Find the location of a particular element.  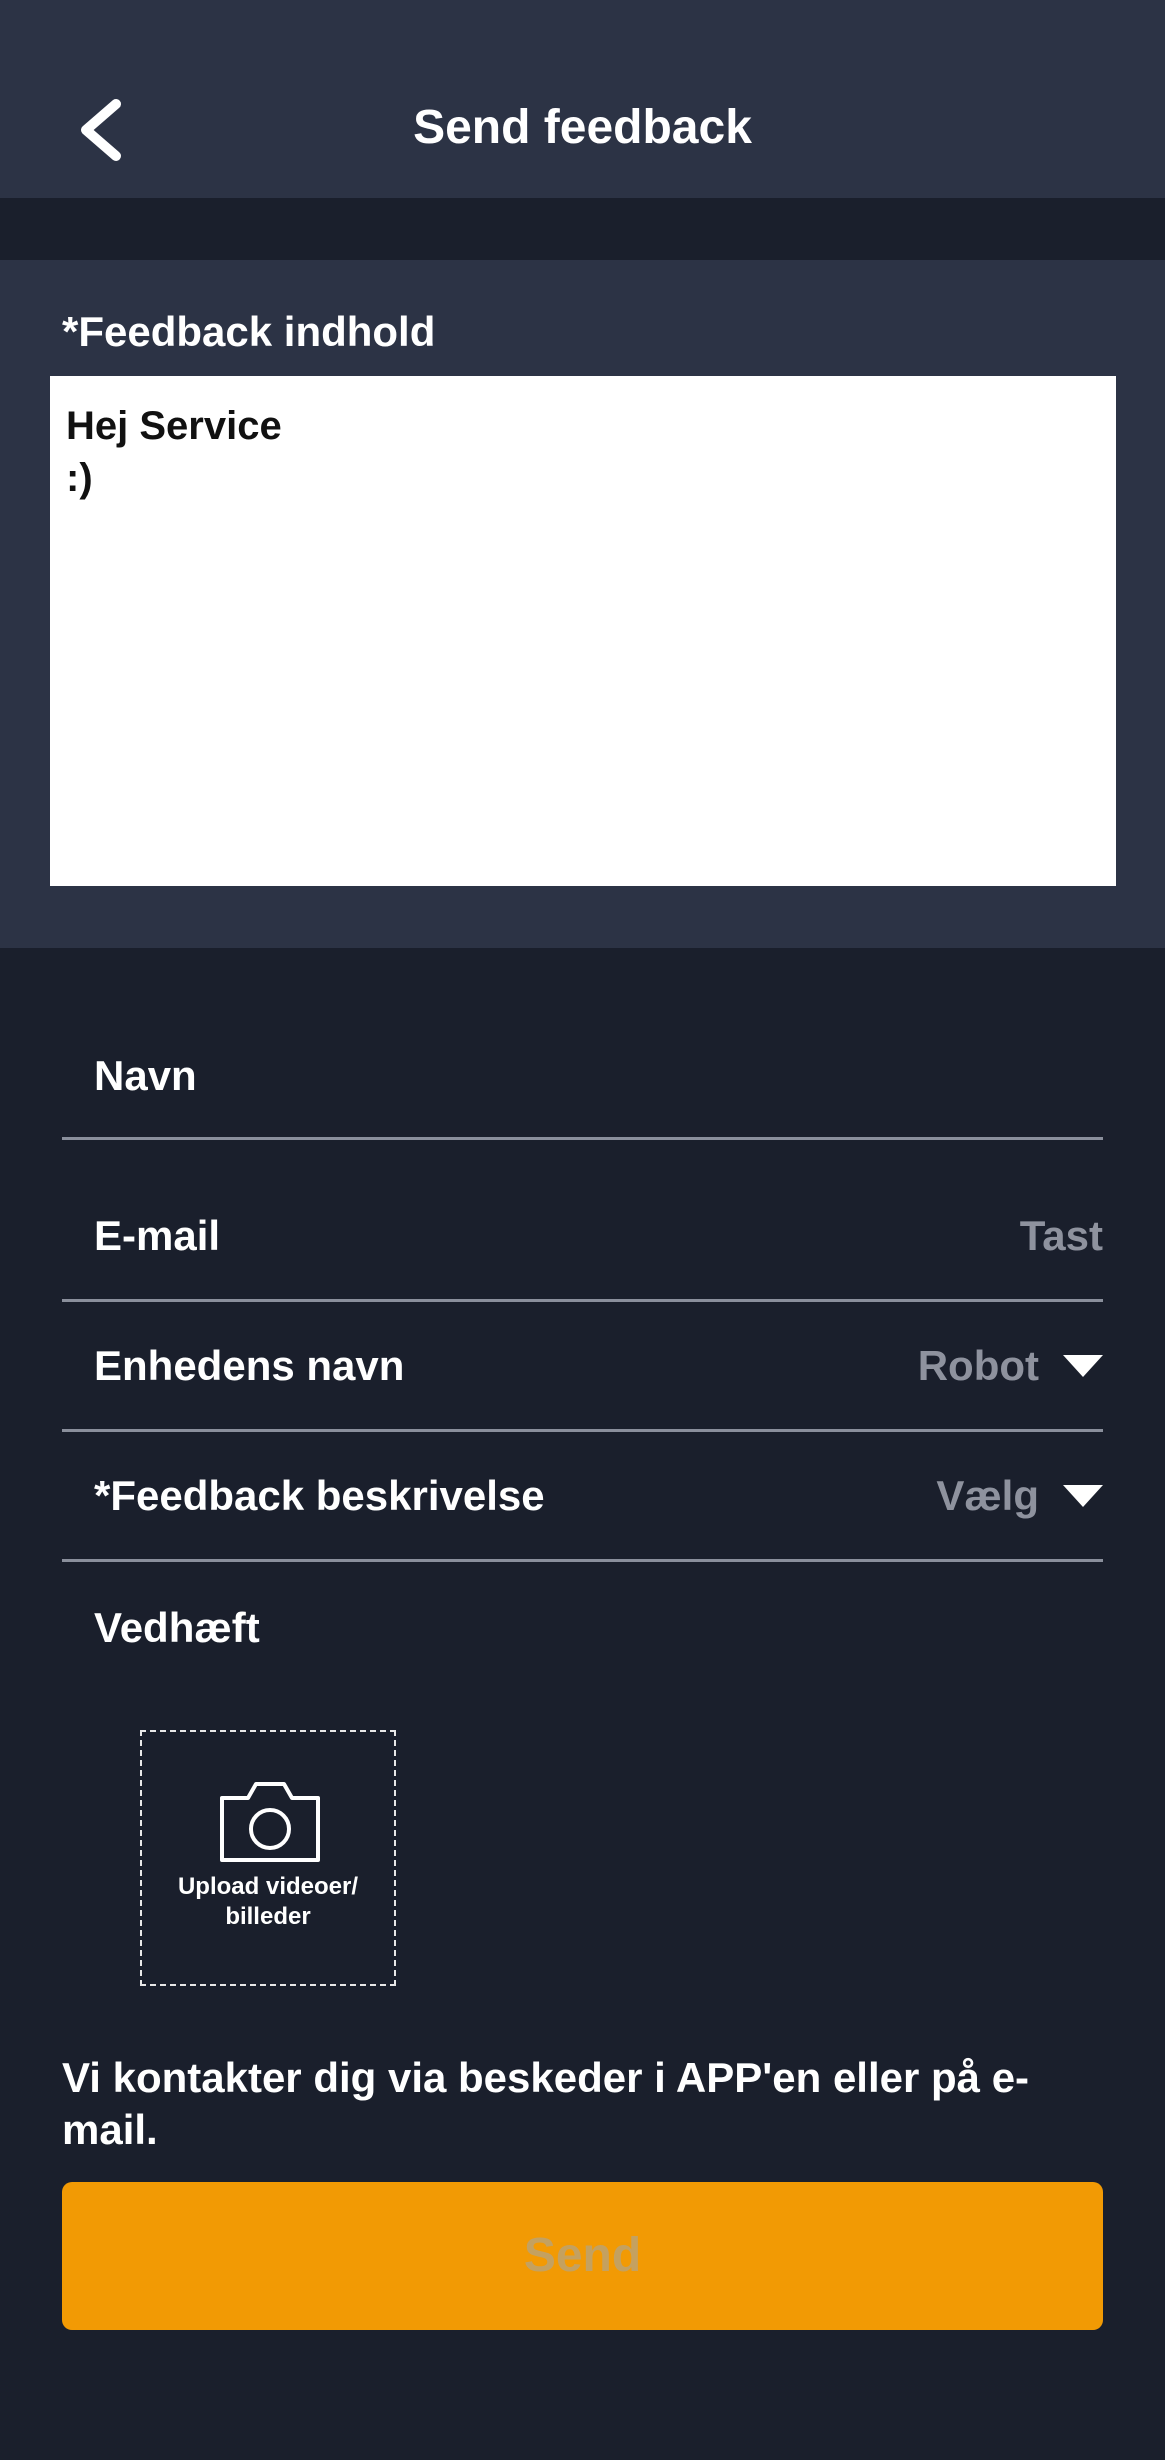

device-name-label: Enhedens navn is located at coordinates (249, 1365).